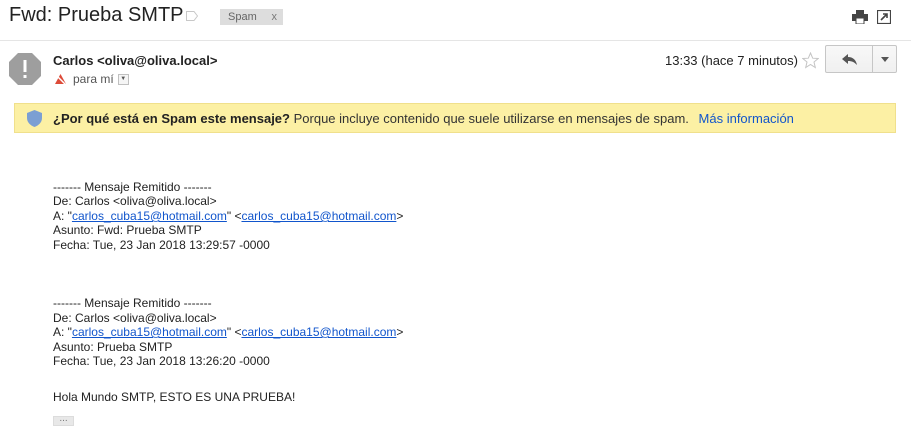 Image resolution: width=911 pixels, height=435 pixels. What do you see at coordinates (275, 17) in the screenshot?
I see `remove-label-button: x` at bounding box center [275, 17].